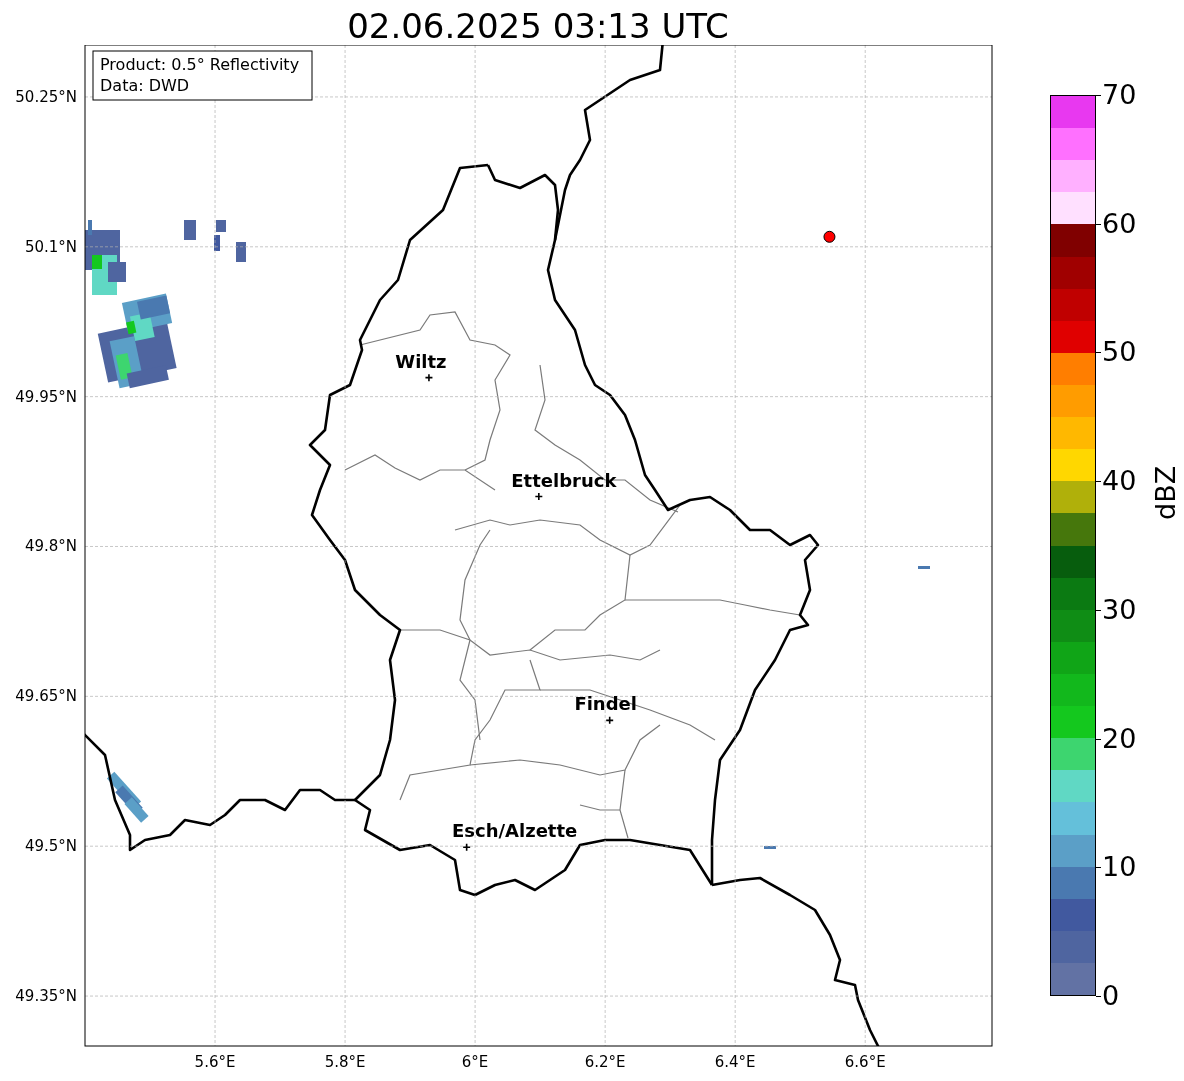 The height and width of the screenshot is (1081, 1184). What do you see at coordinates (46, 396) in the screenshot?
I see `axis-tick-label: 49.95°N` at bounding box center [46, 396].